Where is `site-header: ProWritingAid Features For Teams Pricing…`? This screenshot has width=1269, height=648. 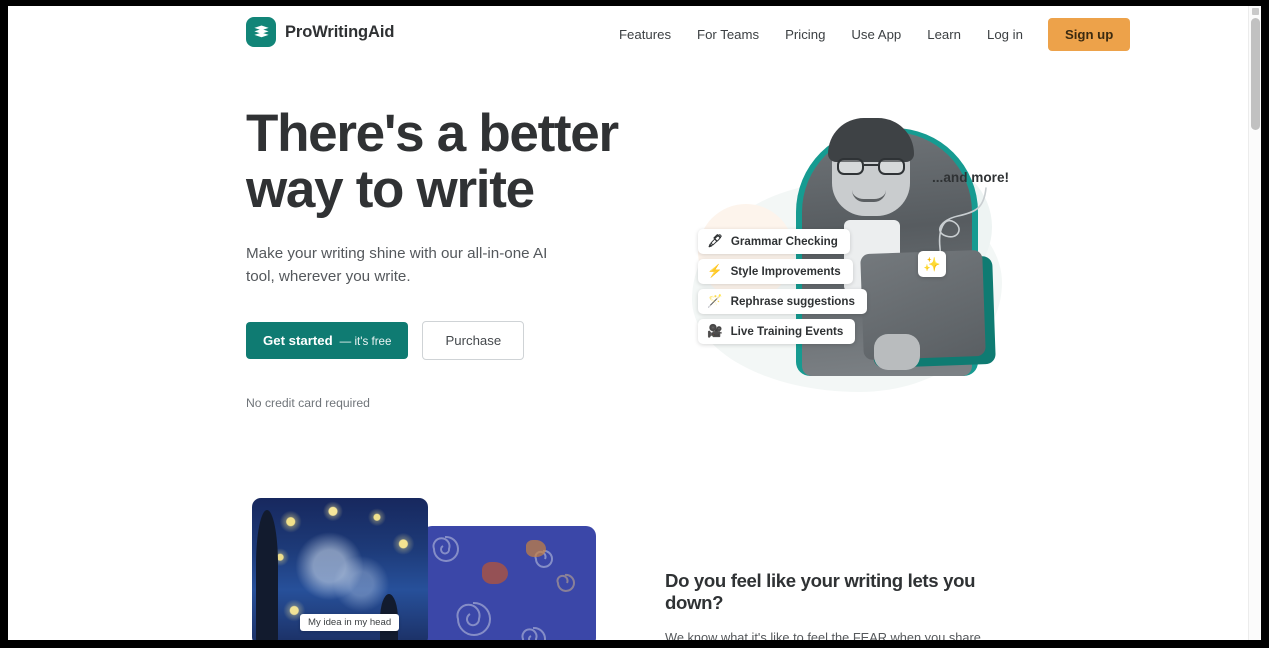 site-header: ProWritingAid Features For Teams Pricing… is located at coordinates (634, 34).